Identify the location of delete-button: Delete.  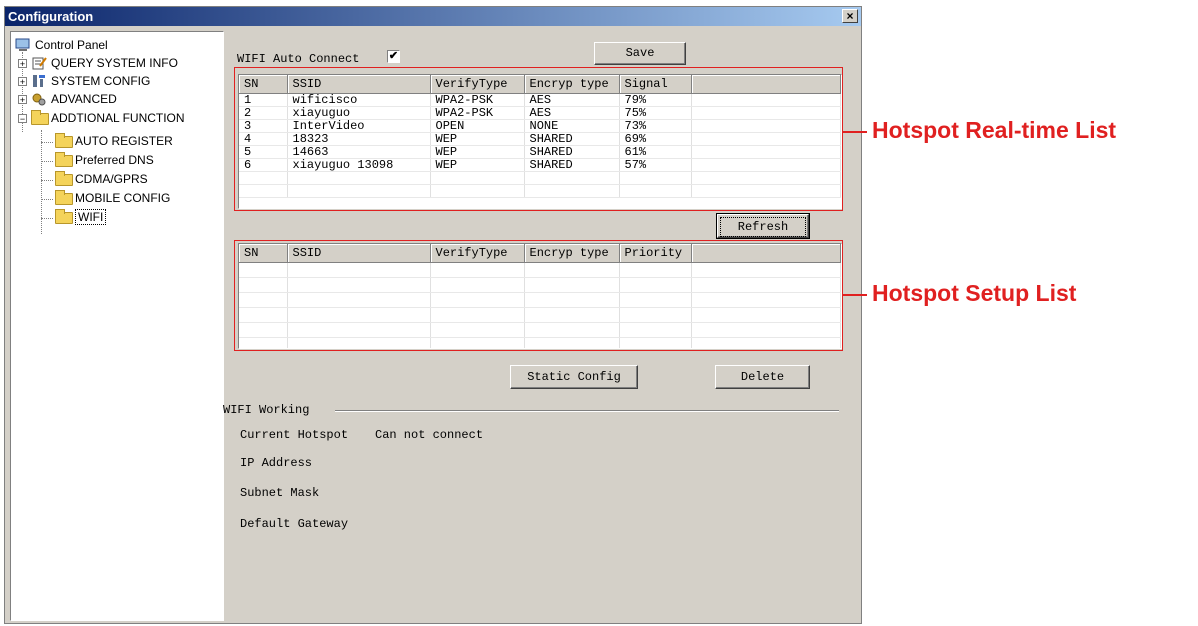
(762, 377).